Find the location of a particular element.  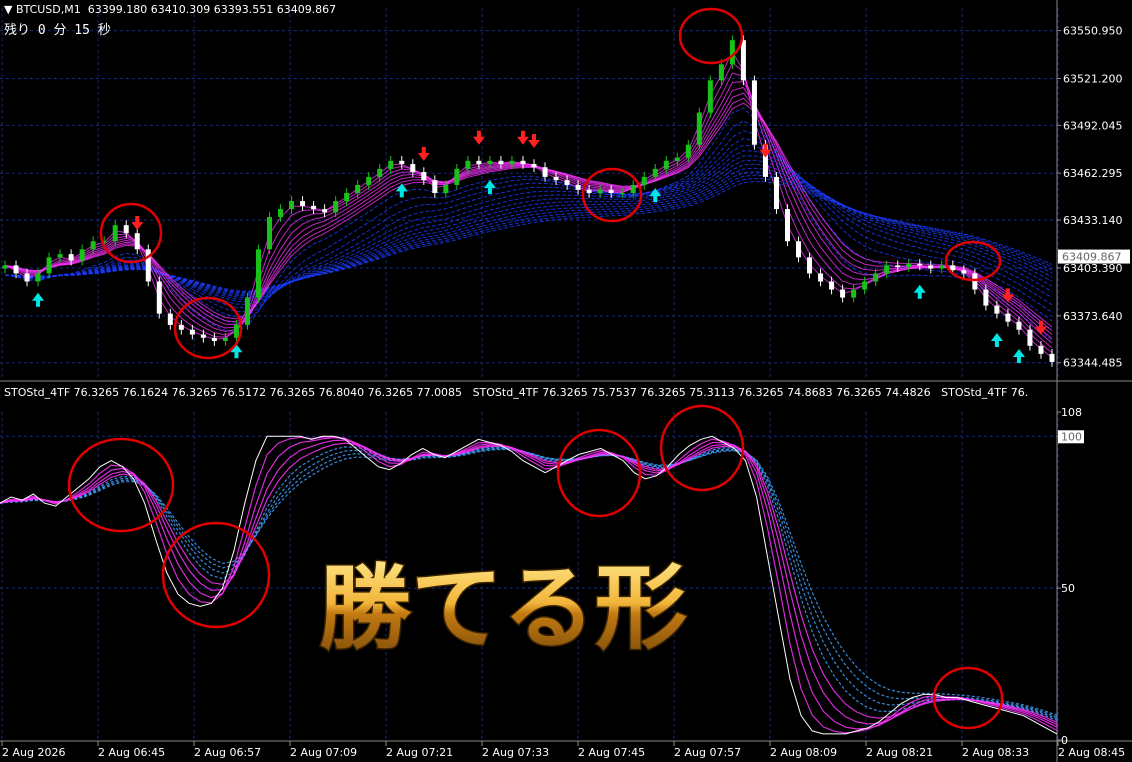

price-tick-label: 63550.950 is located at coordinates (1093, 31).